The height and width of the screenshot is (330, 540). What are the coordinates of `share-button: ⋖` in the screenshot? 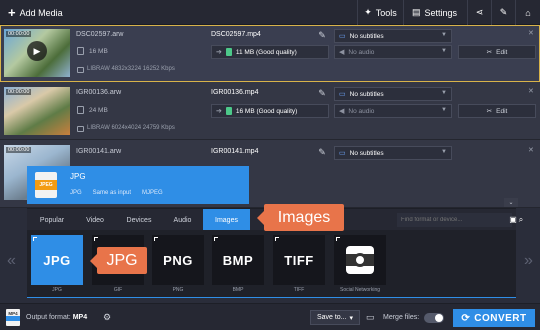 It's located at (479, 12).